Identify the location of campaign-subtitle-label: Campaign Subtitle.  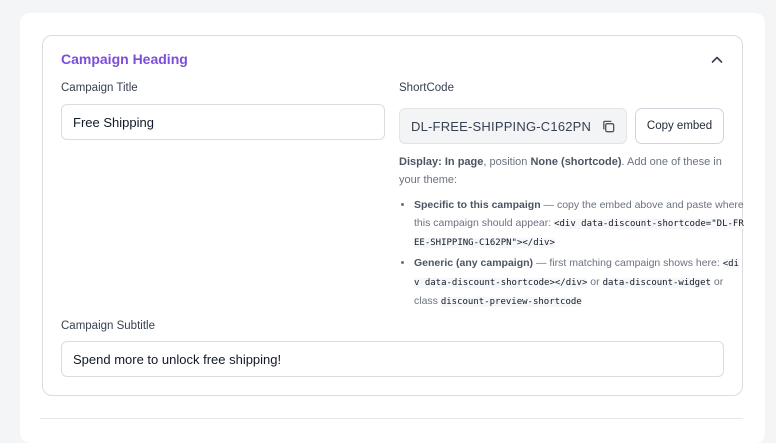
(108, 326).